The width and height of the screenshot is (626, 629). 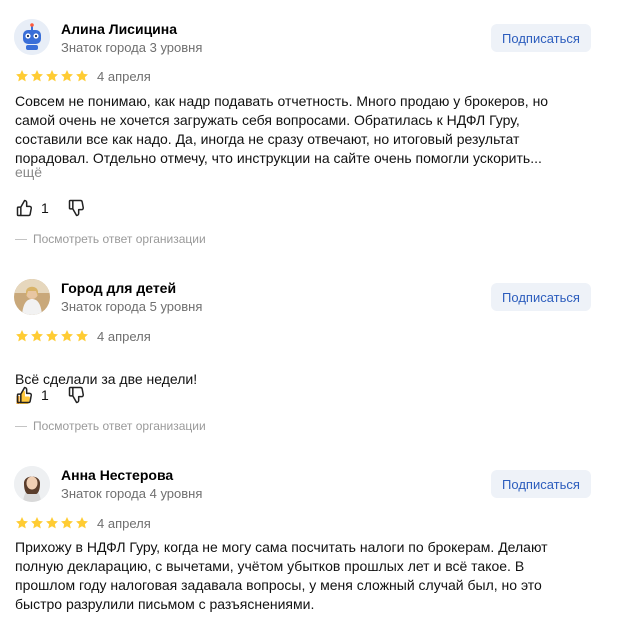 What do you see at coordinates (118, 288) in the screenshot?
I see `author-name: Город для детей` at bounding box center [118, 288].